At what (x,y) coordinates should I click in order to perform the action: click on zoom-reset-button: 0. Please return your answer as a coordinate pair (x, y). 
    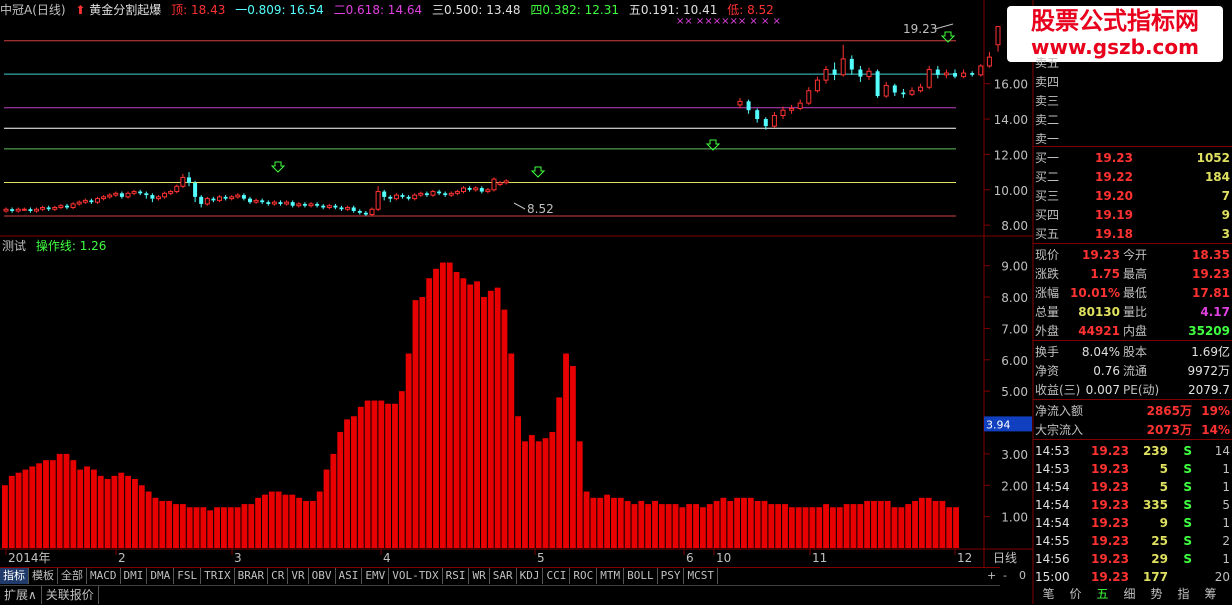
    Looking at the image, I should click on (1022, 576).